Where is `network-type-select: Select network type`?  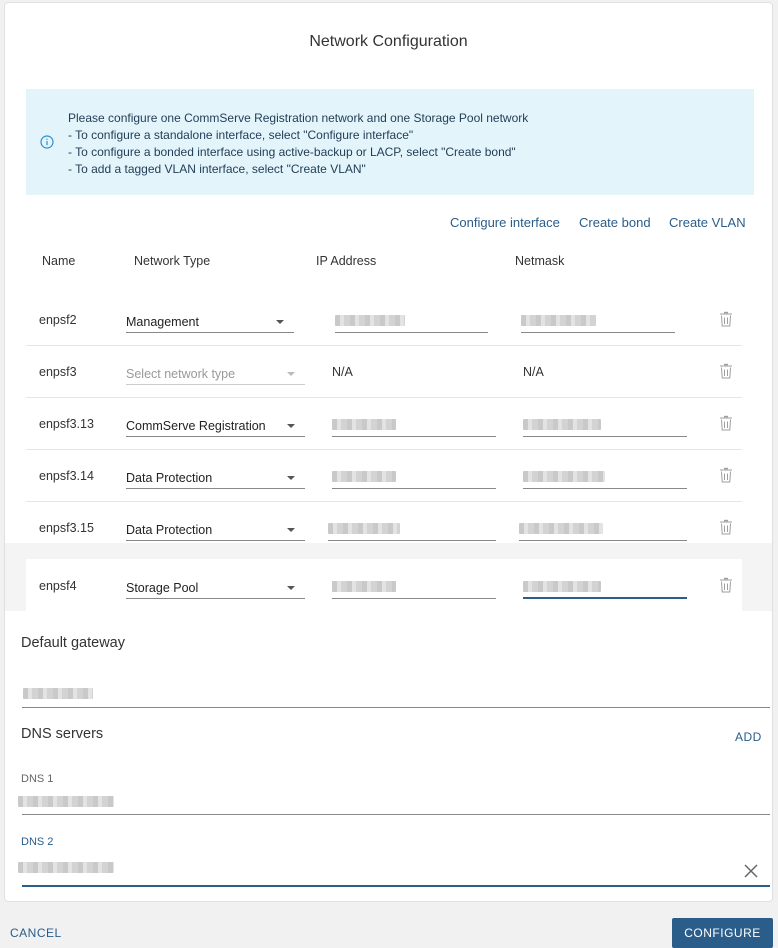
network-type-select: Select network type is located at coordinates (215, 372).